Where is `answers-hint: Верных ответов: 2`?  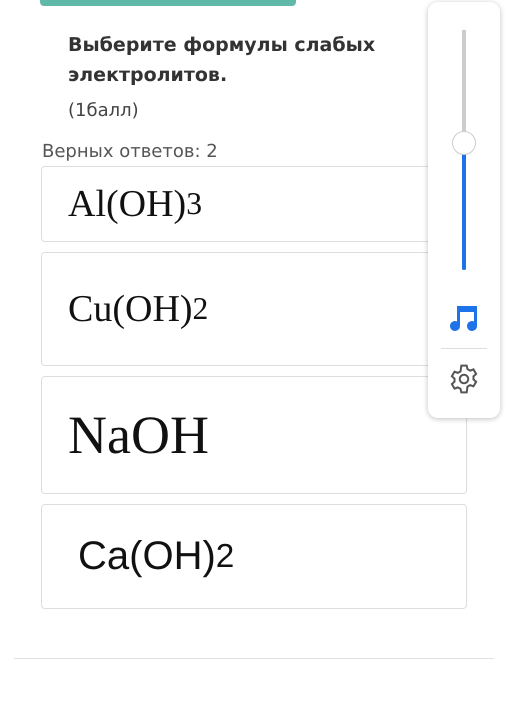
answers-hint: Верных ответов: 2 is located at coordinates (130, 151).